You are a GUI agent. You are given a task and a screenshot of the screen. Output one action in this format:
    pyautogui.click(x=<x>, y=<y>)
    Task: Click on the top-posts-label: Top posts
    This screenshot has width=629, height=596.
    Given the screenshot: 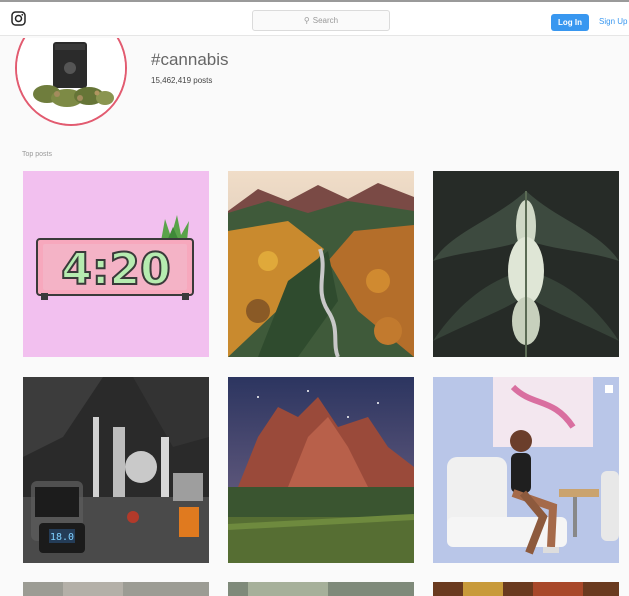 What is the action you would take?
    pyautogui.click(x=37, y=154)
    